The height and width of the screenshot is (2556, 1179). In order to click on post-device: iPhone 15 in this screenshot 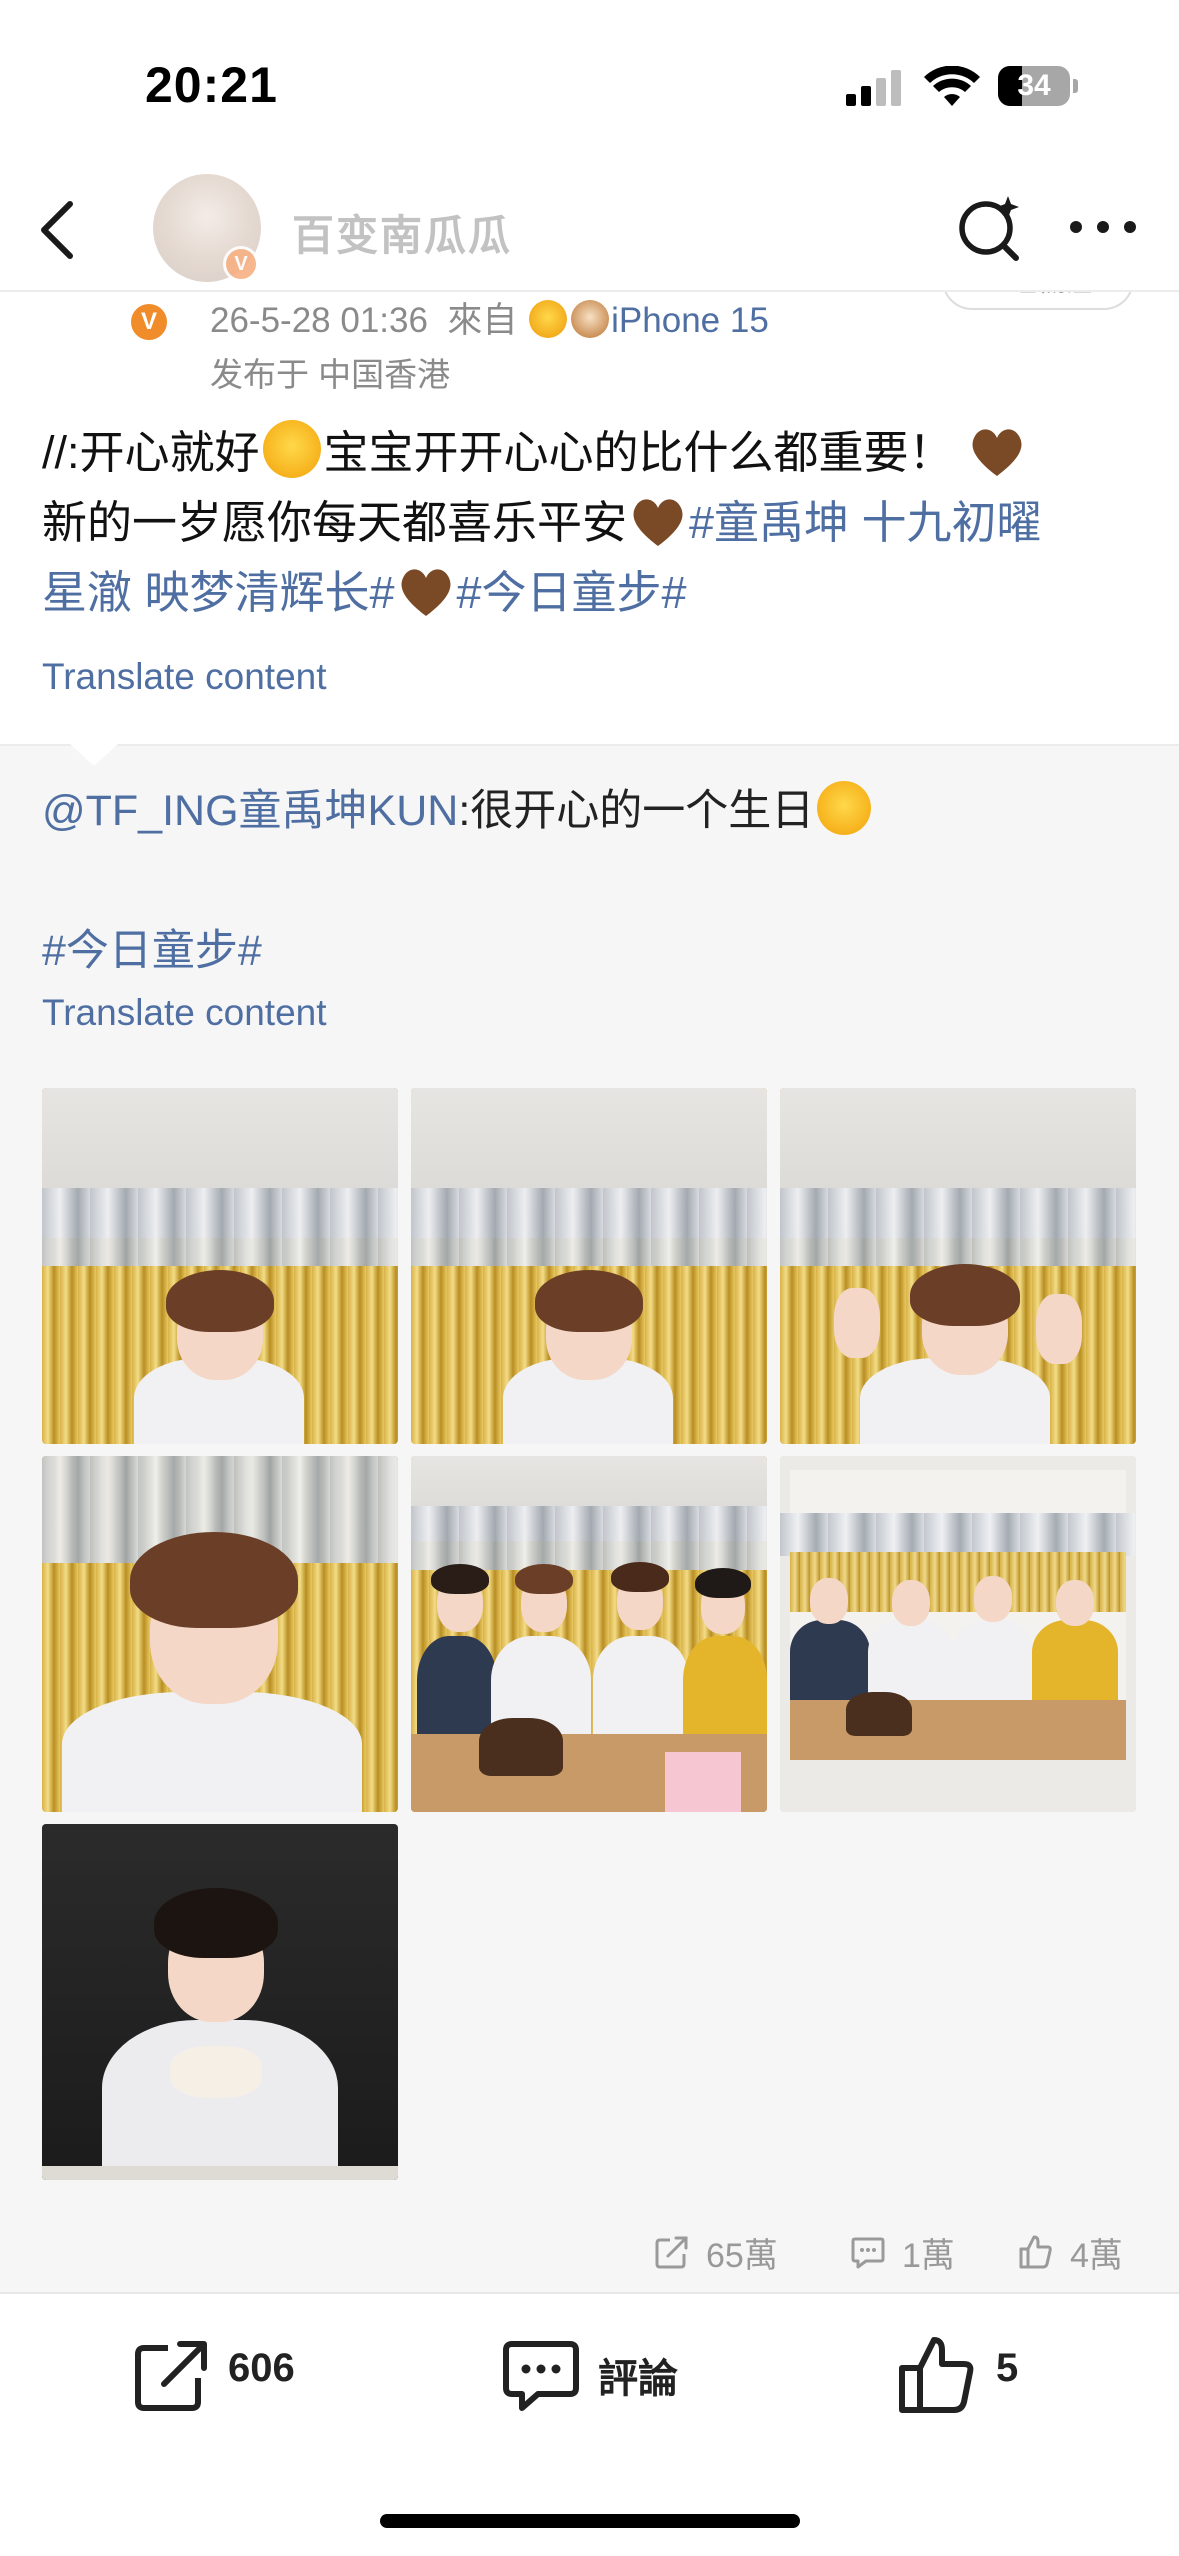, I will do `click(690, 320)`.